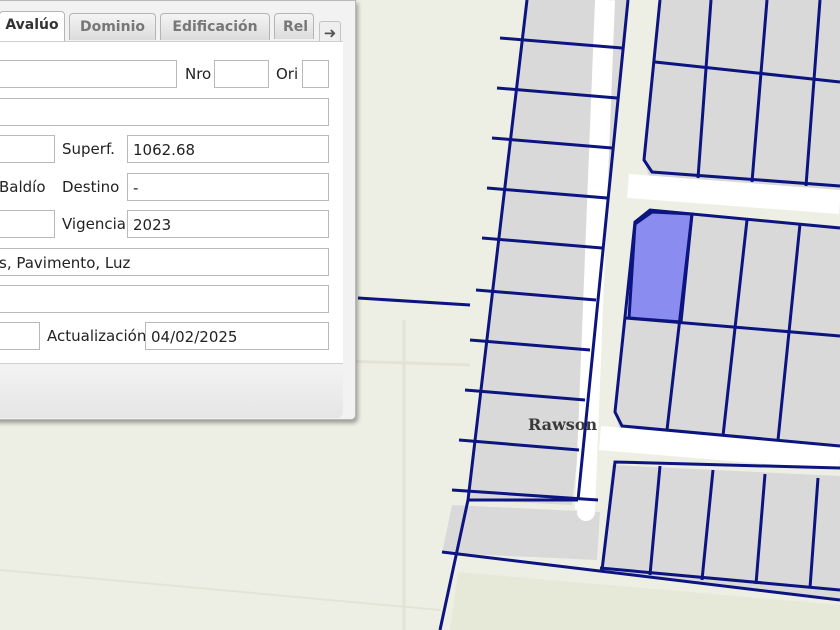 The image size is (840, 630). What do you see at coordinates (27, 224) in the screenshot?
I see `row5-left-field` at bounding box center [27, 224].